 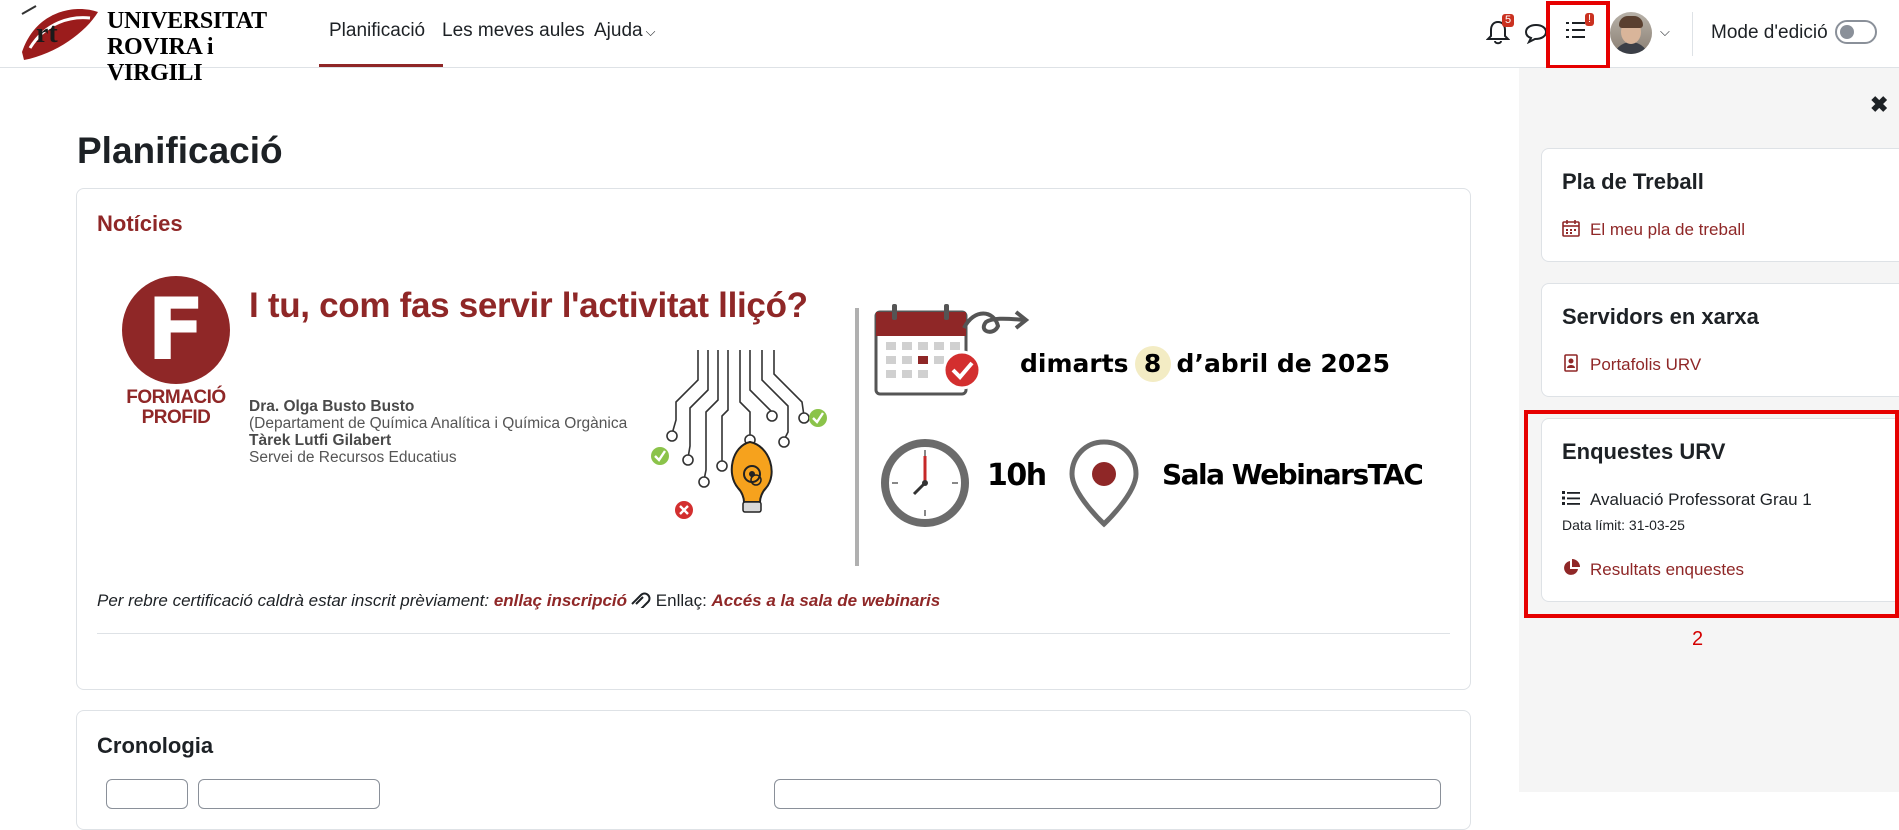 I want to click on banner-divider, so click(x=857, y=437).